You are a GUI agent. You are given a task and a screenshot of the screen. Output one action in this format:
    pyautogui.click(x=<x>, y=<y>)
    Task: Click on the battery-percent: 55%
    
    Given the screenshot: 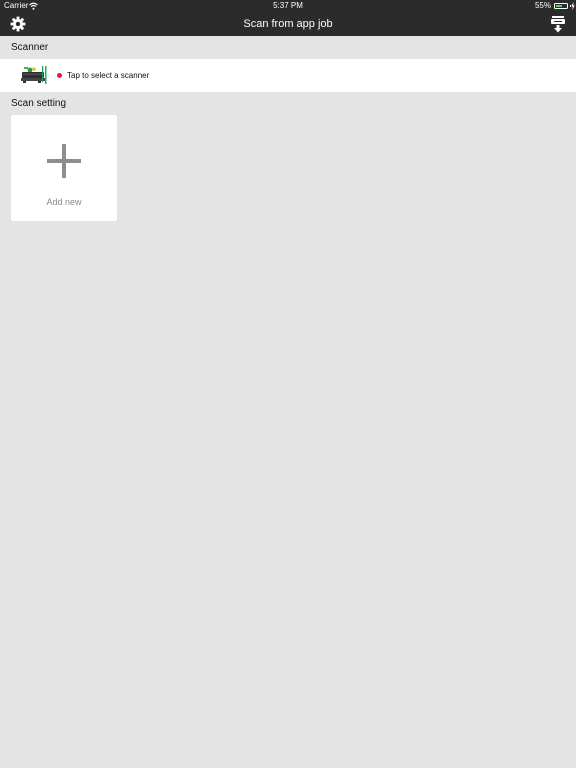 What is the action you would take?
    pyautogui.click(x=542, y=5)
    